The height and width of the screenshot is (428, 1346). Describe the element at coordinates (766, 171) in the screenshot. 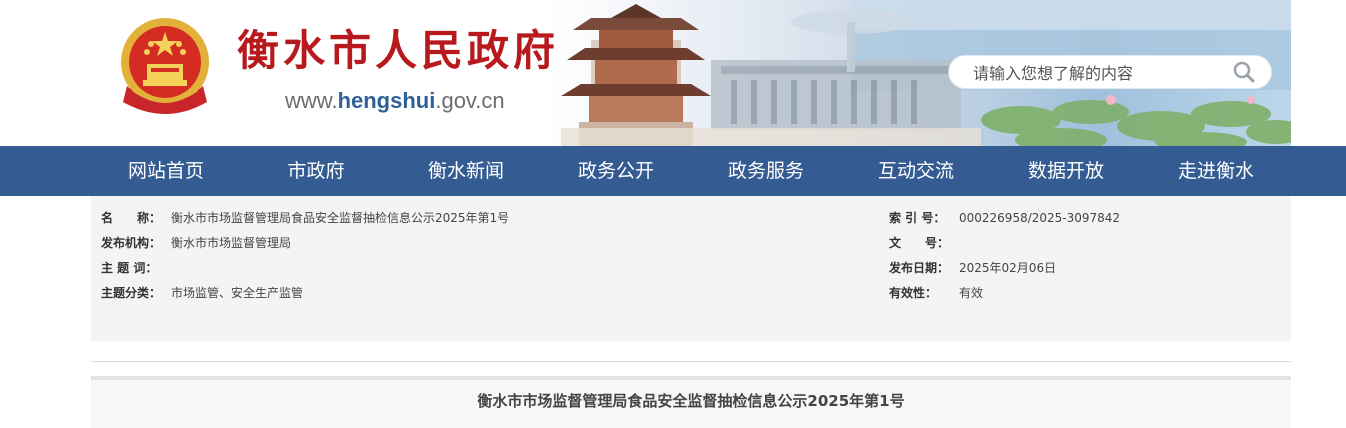

I see `nav-item-services: 政务服务` at that location.